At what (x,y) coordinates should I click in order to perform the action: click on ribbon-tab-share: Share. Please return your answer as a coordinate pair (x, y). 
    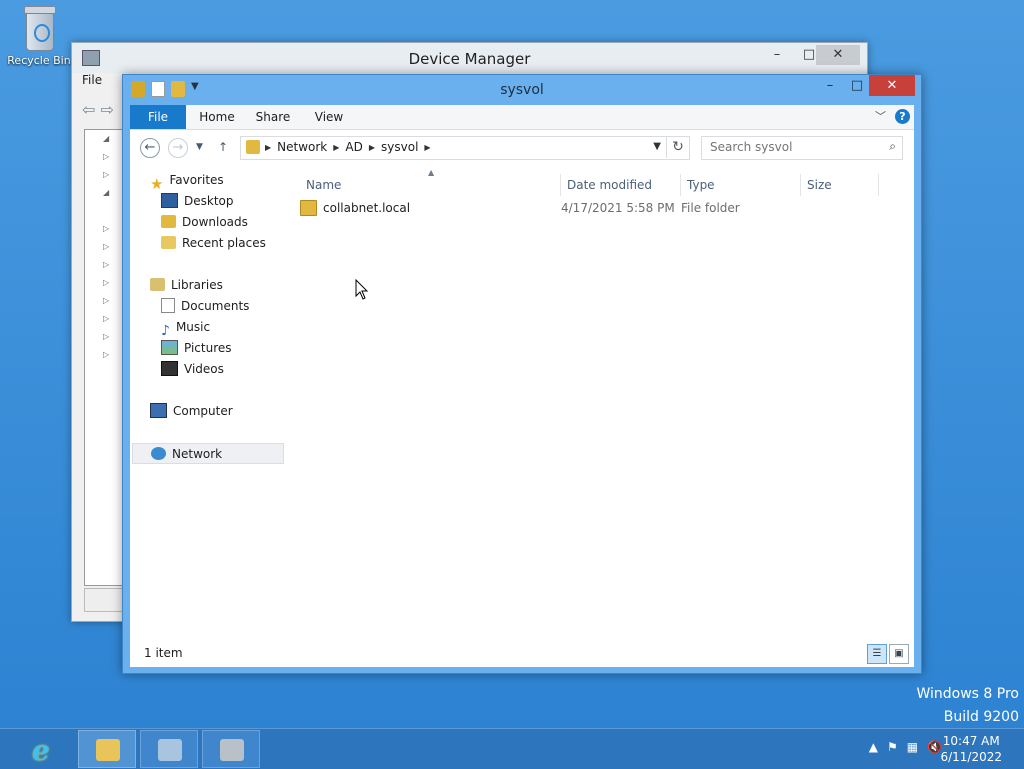
    Looking at the image, I should click on (273, 117).